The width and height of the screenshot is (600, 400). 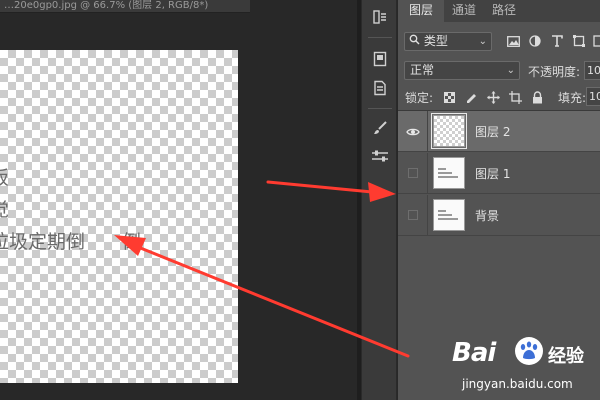 I want to click on filter-kind-select: 类型 ⌄, so click(x=448, y=41).